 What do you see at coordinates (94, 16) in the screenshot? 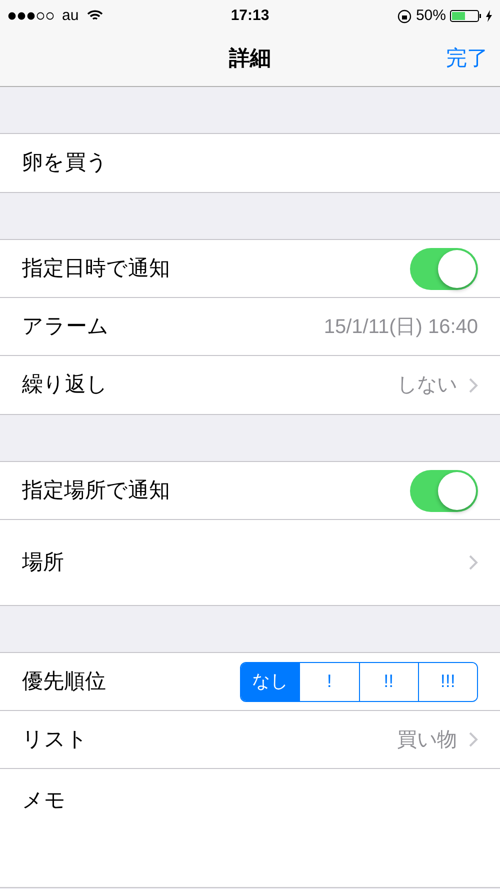
I see `wifi-icon` at bounding box center [94, 16].